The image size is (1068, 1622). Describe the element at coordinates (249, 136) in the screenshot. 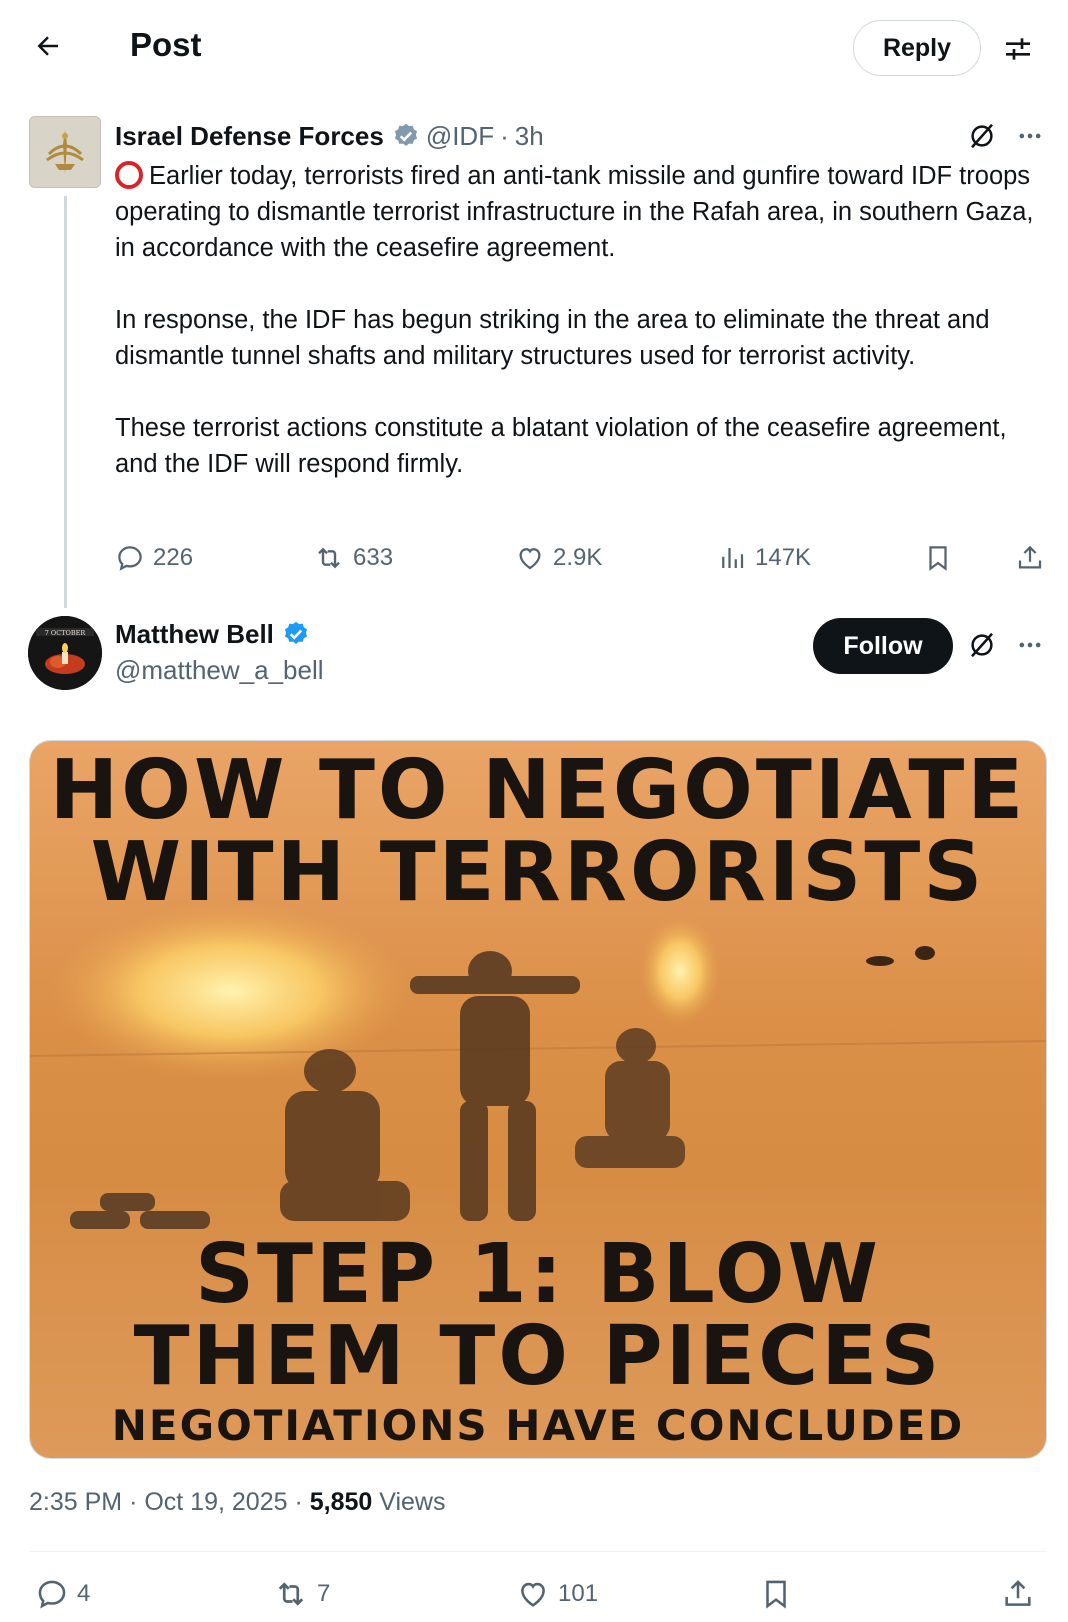

I see `author-name: Israel Defense Forces` at that location.